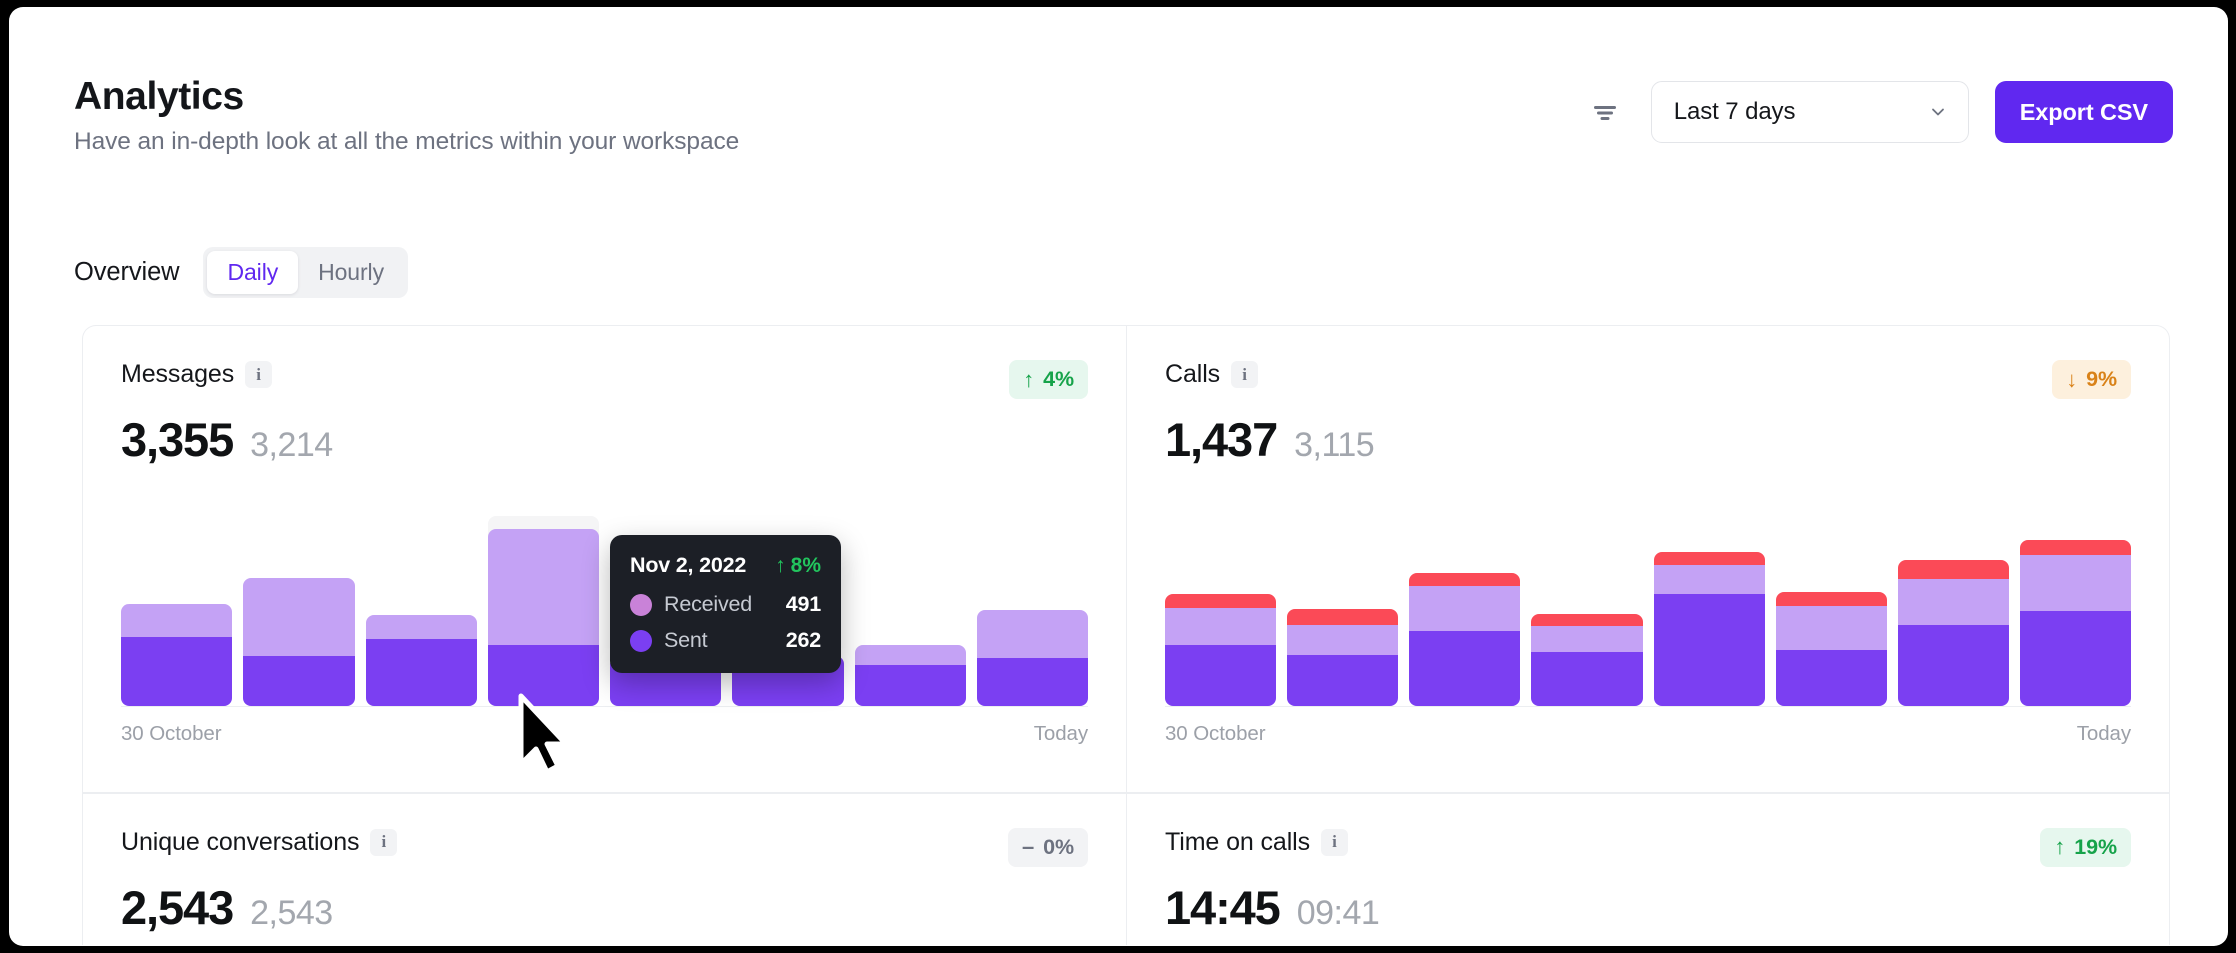  I want to click on overview-label: Overview, so click(127, 272).